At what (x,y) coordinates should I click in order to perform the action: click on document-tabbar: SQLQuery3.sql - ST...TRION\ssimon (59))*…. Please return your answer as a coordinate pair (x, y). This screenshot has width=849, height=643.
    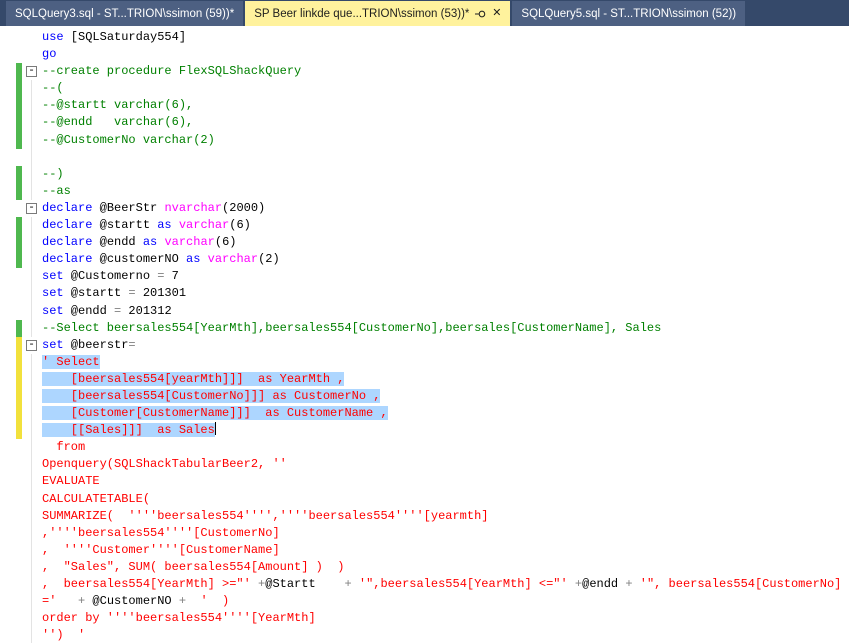
    Looking at the image, I should click on (424, 13).